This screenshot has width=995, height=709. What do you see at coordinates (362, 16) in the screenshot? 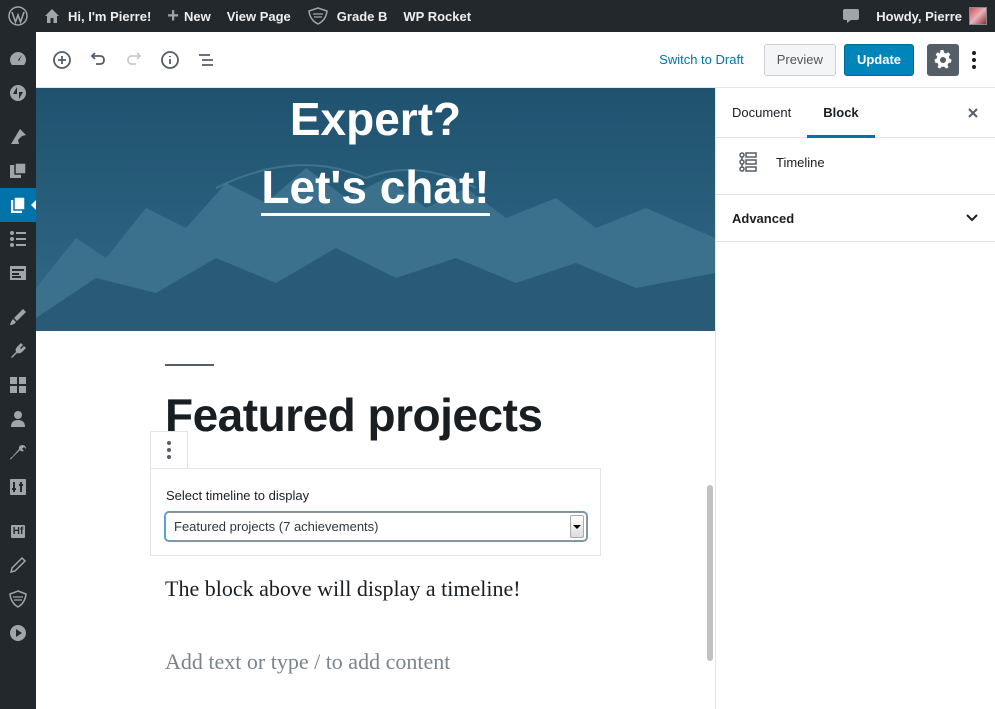
I see `grade-label: Grade B` at bounding box center [362, 16].